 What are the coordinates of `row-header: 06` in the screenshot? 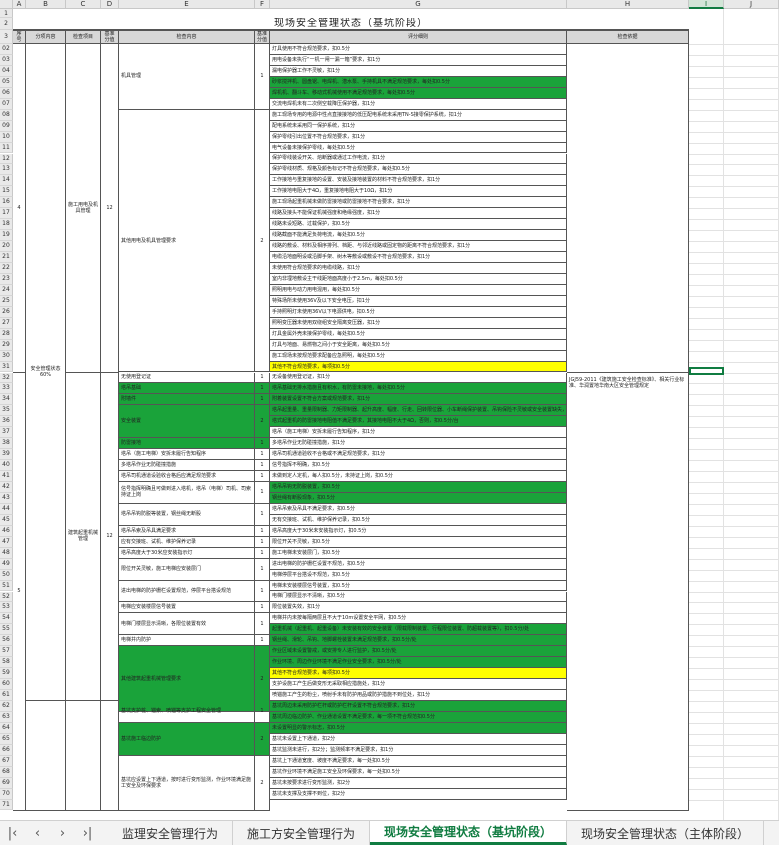 It's located at (6, 93).